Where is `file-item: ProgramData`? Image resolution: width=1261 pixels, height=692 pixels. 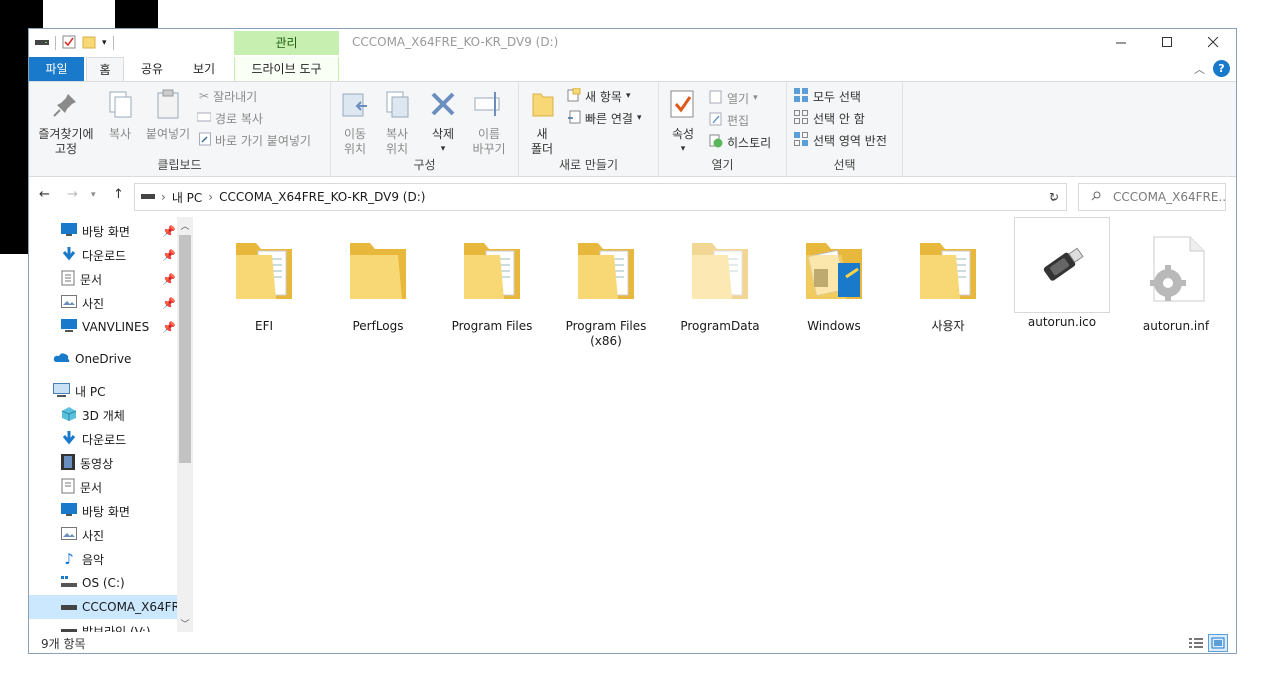
file-item: ProgramData is located at coordinates (720, 290).